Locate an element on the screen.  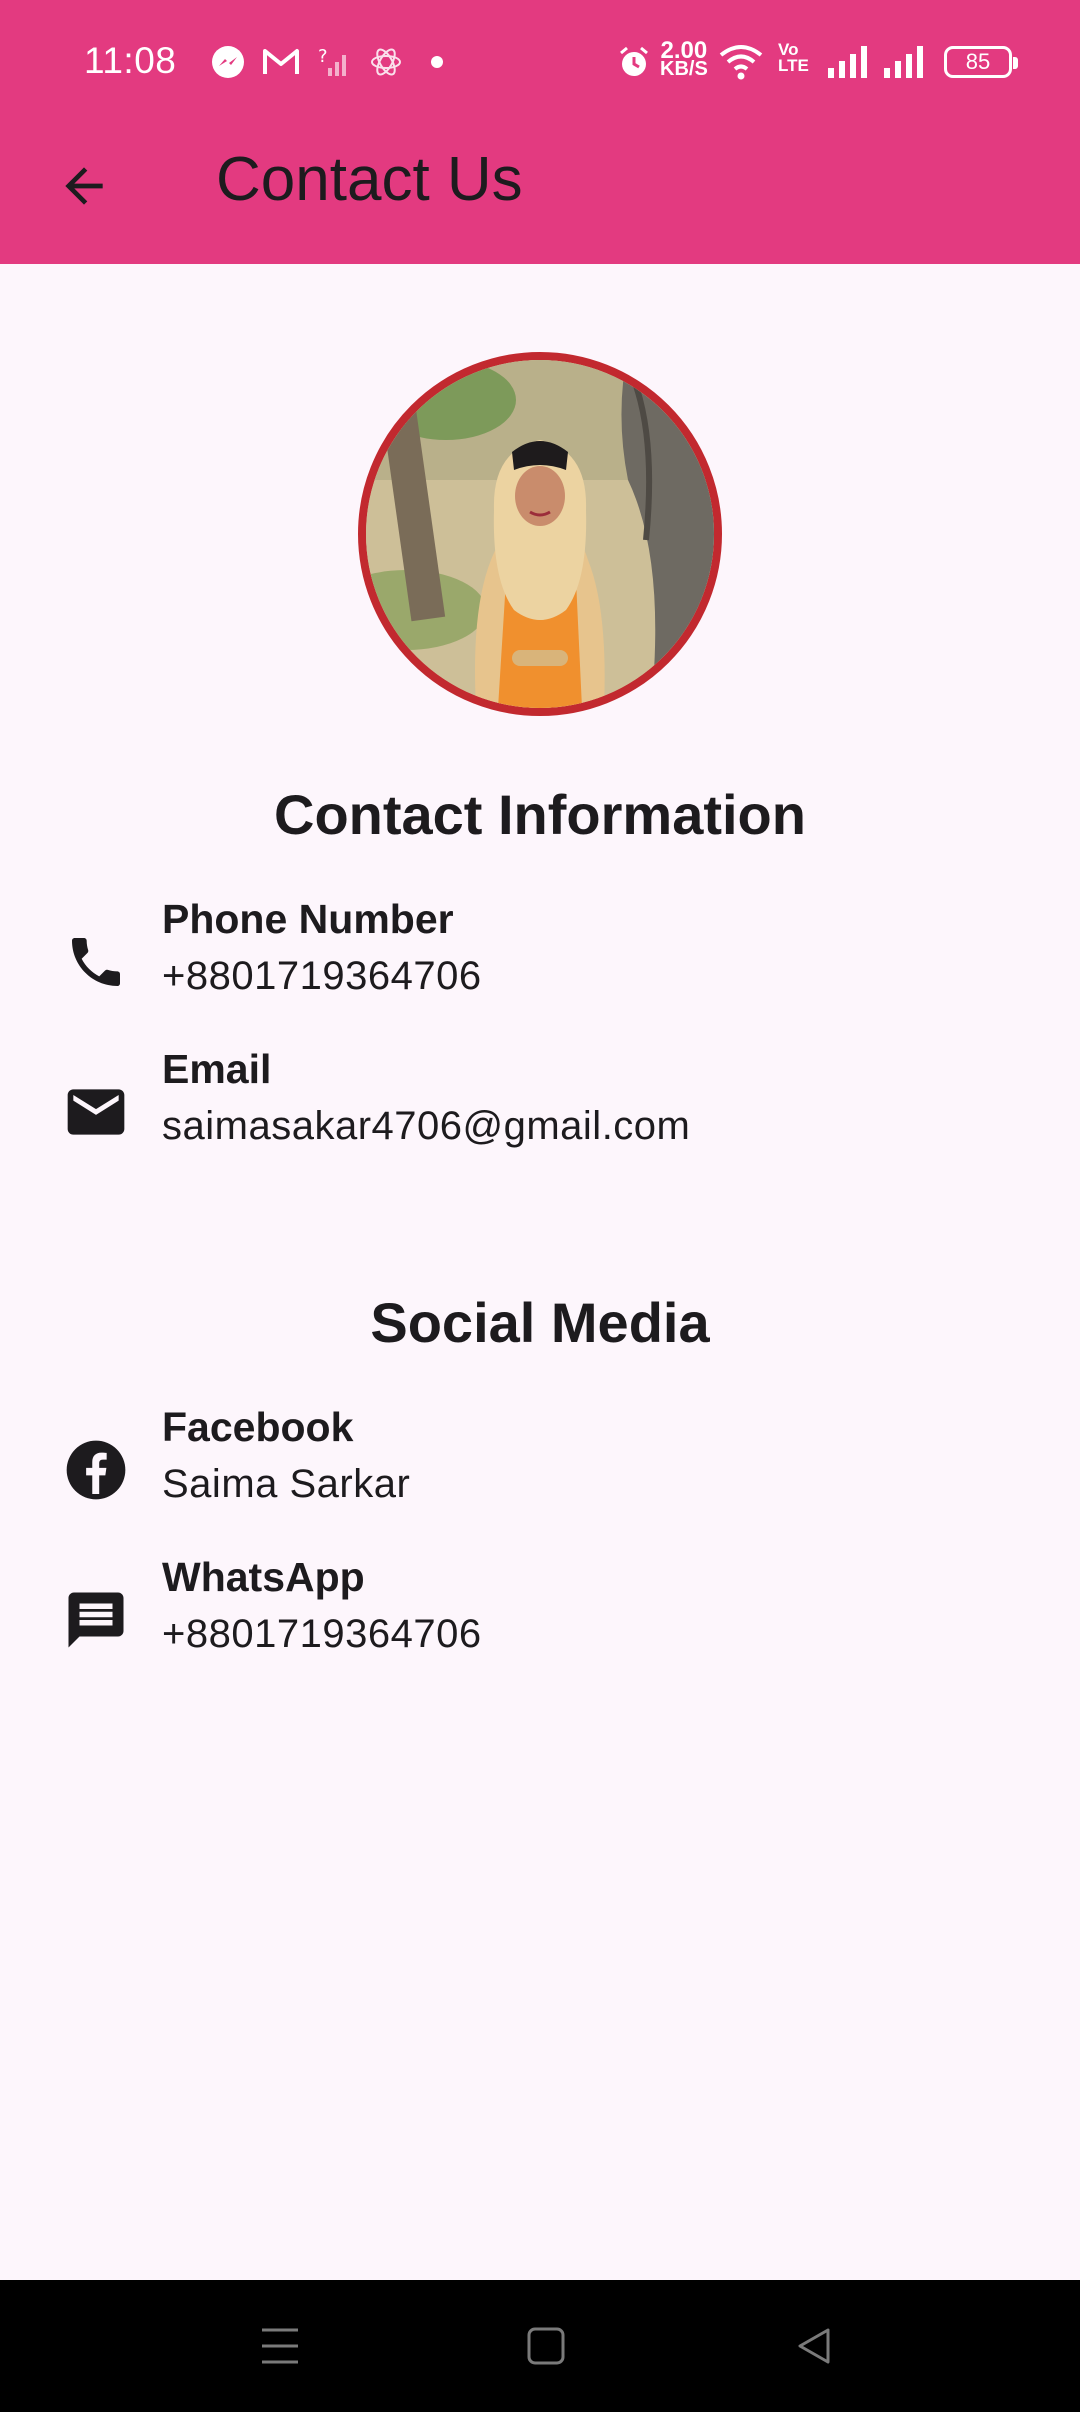
whatsapp-item: WhatsApp +8801719364706 is located at coordinates (540, 1624).